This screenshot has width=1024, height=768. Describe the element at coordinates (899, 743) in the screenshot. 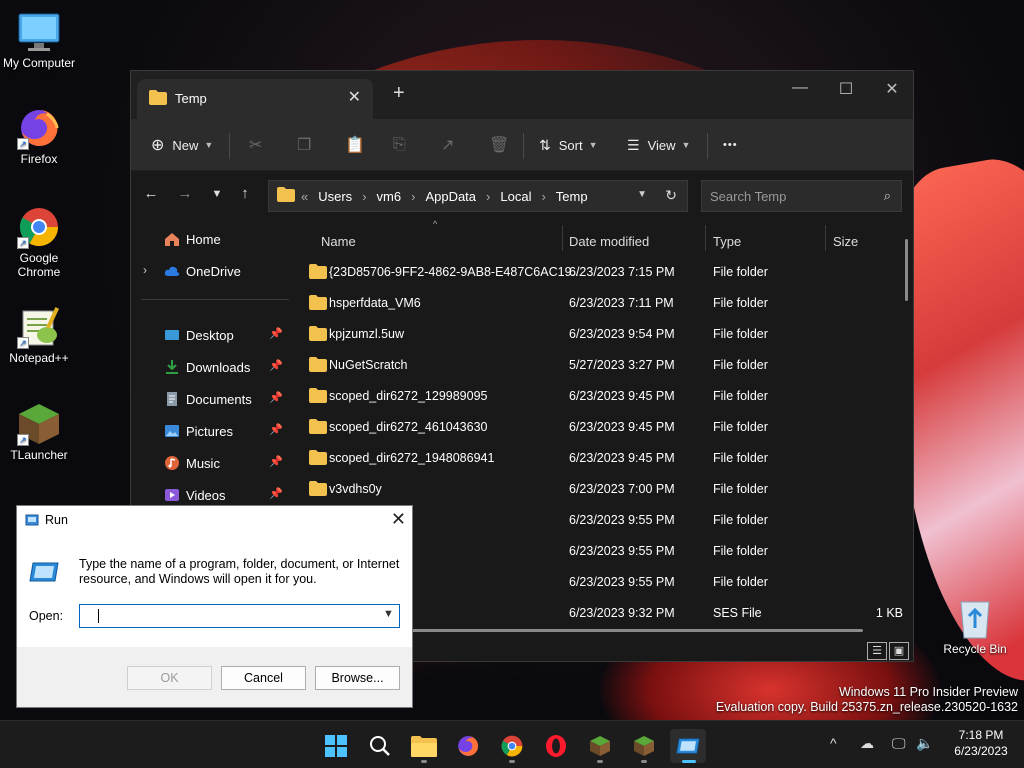

I see `network-icon: 🖵` at that location.